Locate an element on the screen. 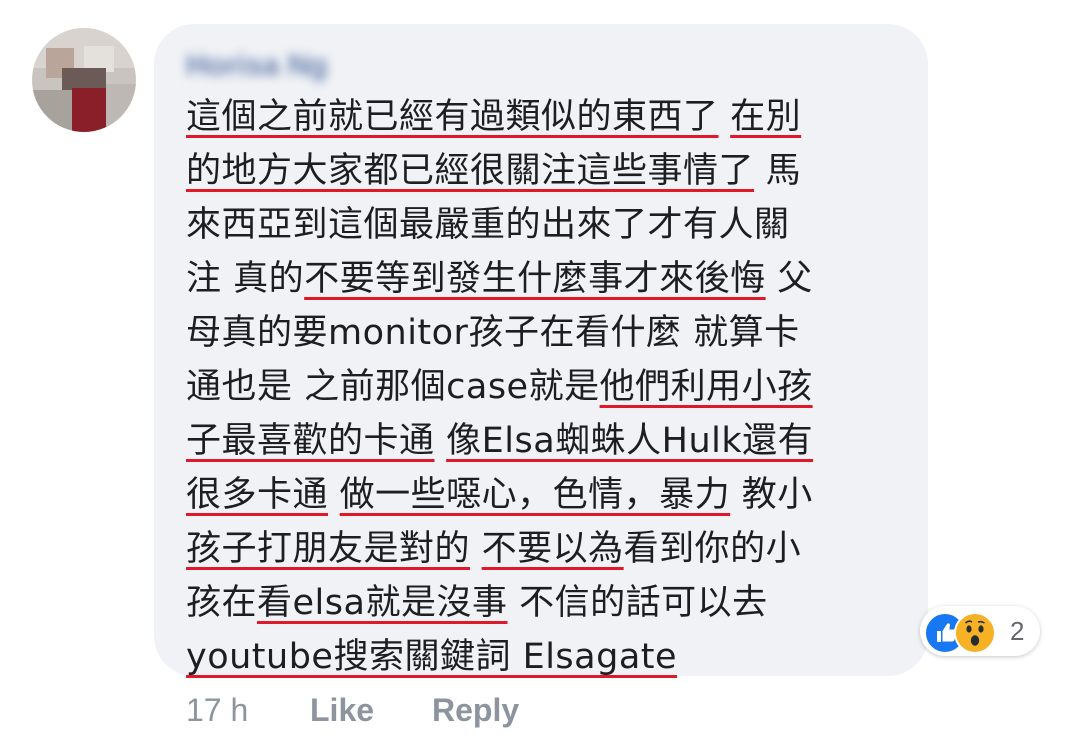 The image size is (1080, 744). comment-text-segment: 不信的話可以去 is located at coordinates (637, 603).